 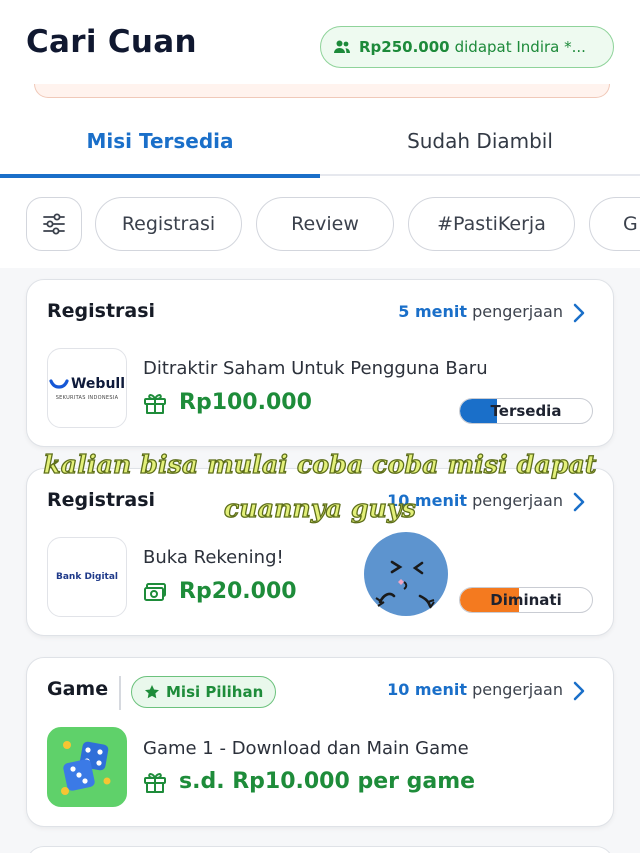 What do you see at coordinates (111, 42) in the screenshot?
I see `page-title: Cari Cuan` at bounding box center [111, 42].